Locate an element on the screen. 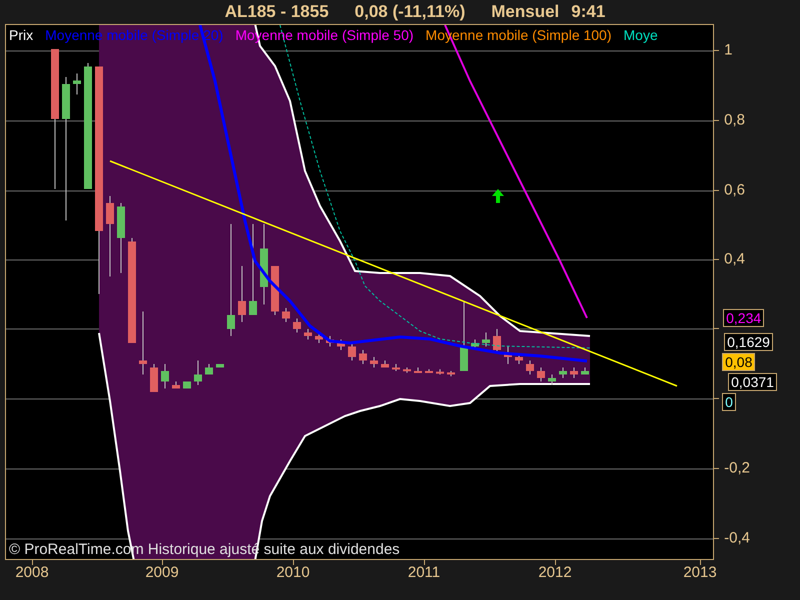  price-badge: 0 is located at coordinates (729, 402).